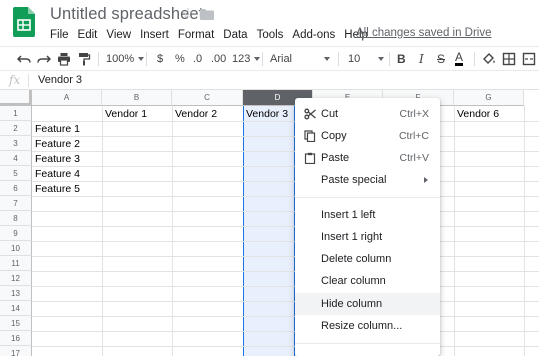 The image size is (539, 356). Describe the element at coordinates (24, 22) in the screenshot. I see `sheets-logo-icon` at that location.